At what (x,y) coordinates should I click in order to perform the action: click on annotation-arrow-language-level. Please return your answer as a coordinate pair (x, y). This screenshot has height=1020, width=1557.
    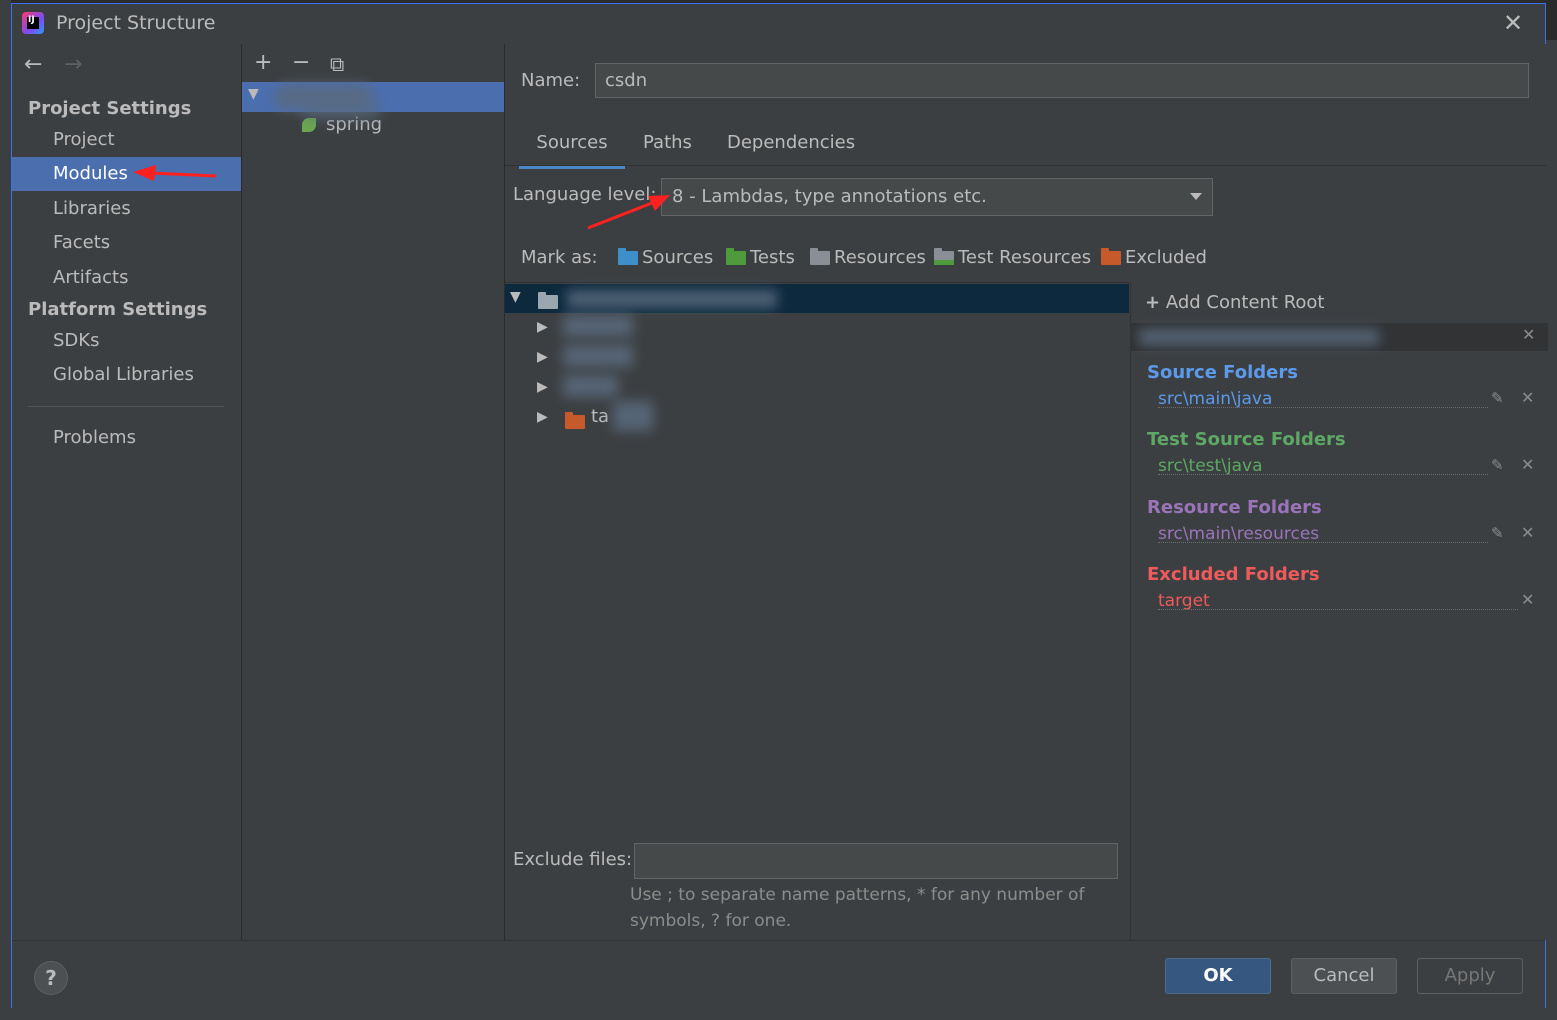
    Looking at the image, I should click on (628, 212).